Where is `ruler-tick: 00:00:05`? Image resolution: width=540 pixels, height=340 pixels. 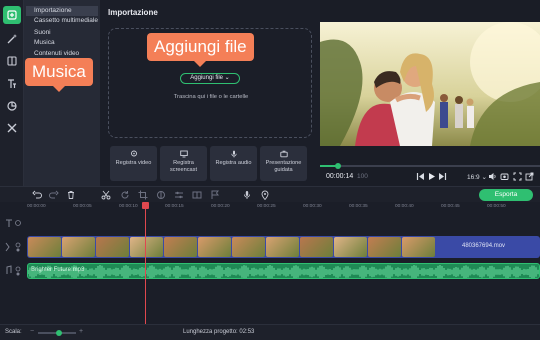
ruler-tick: 00:00:05 is located at coordinates (82, 206).